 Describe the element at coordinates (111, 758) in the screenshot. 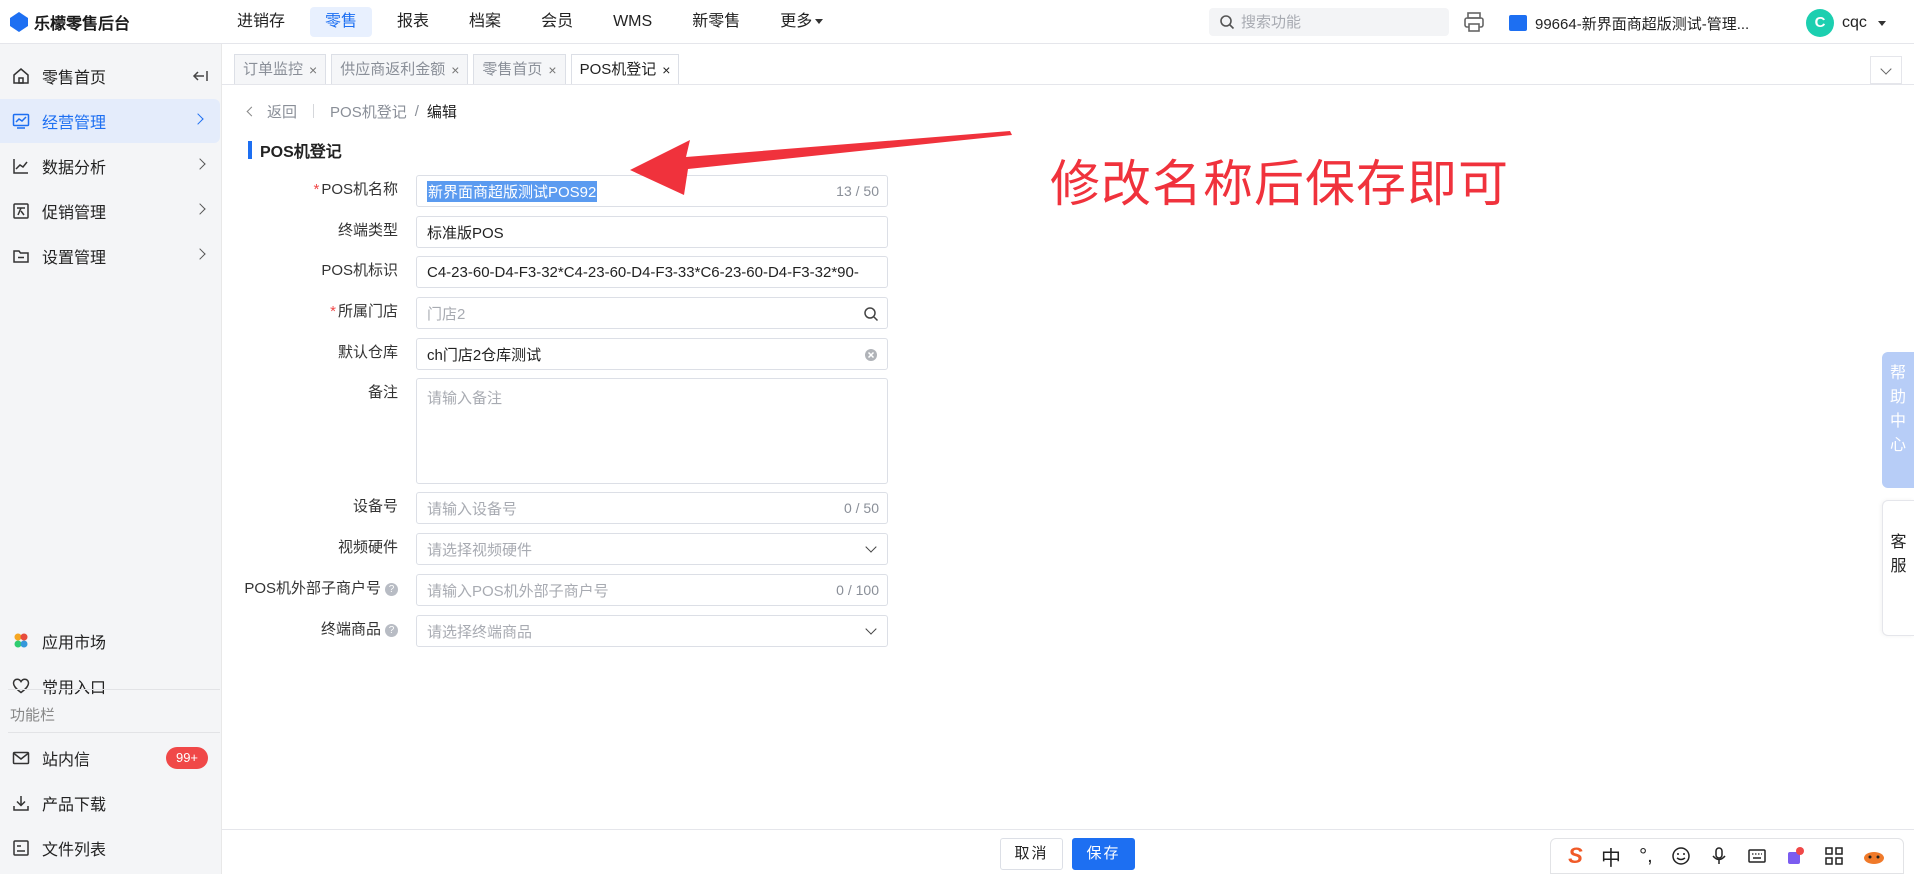

I see `sidebar-item-inbox: 站内信 99+` at that location.